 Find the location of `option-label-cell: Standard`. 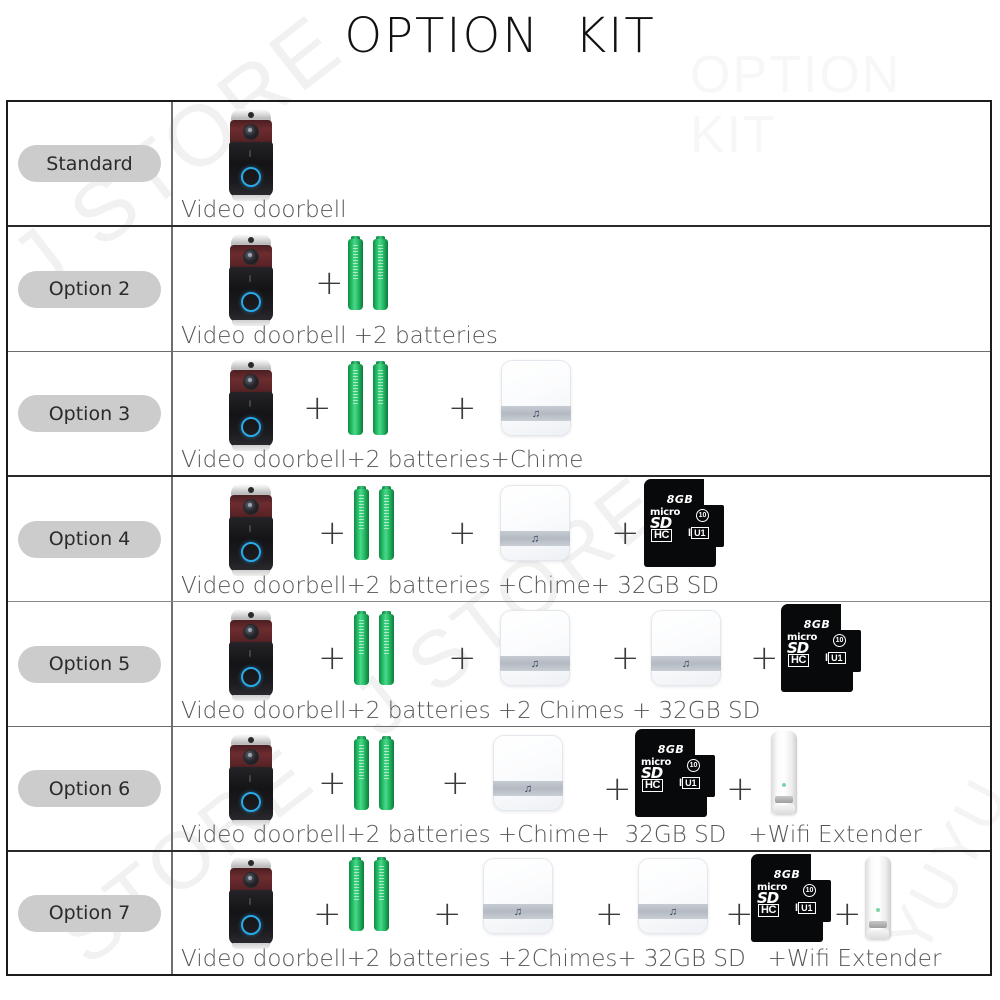

option-label-cell: Standard is located at coordinates (90, 163).